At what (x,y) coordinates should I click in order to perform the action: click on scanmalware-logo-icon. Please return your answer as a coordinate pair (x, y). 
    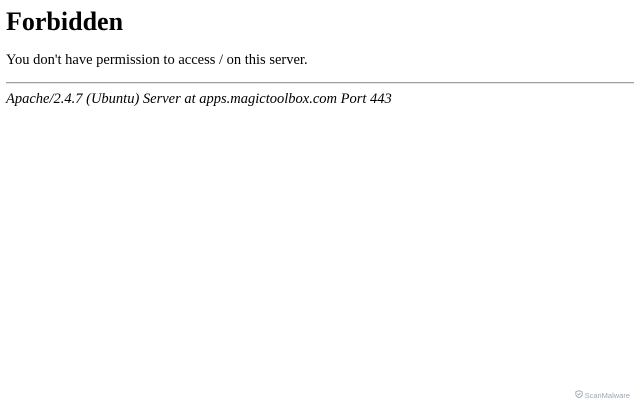
    Looking at the image, I should click on (578, 395).